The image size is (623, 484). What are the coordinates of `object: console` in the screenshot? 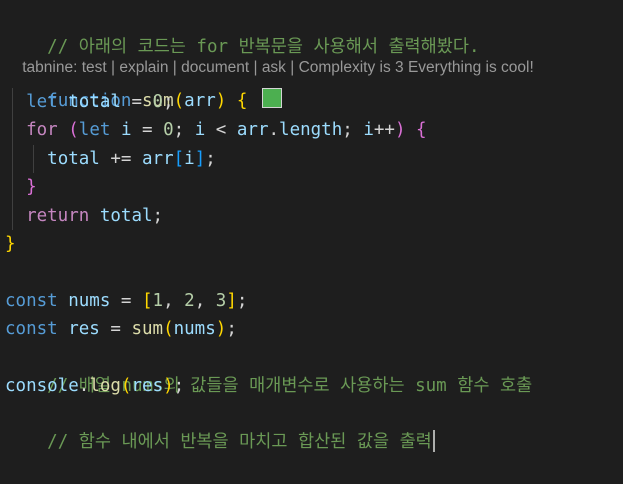 It's located at (42, 386).